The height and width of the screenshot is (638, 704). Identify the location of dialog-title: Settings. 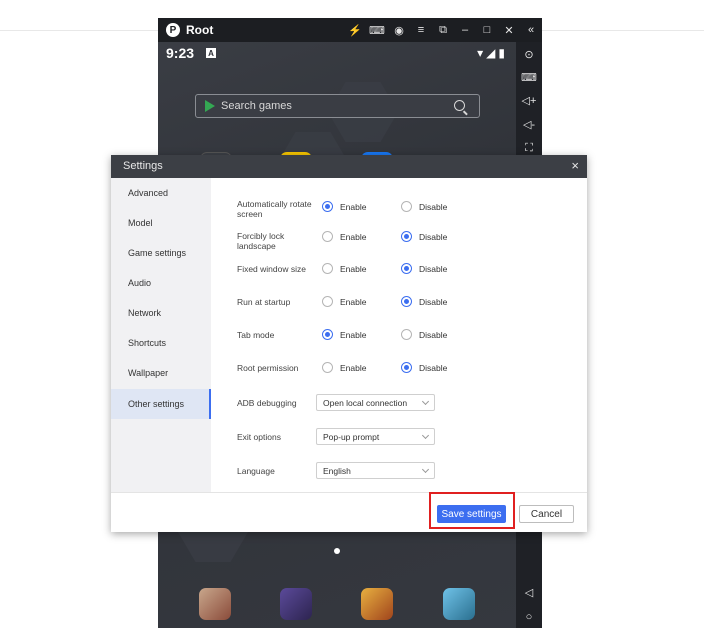
(143, 166).